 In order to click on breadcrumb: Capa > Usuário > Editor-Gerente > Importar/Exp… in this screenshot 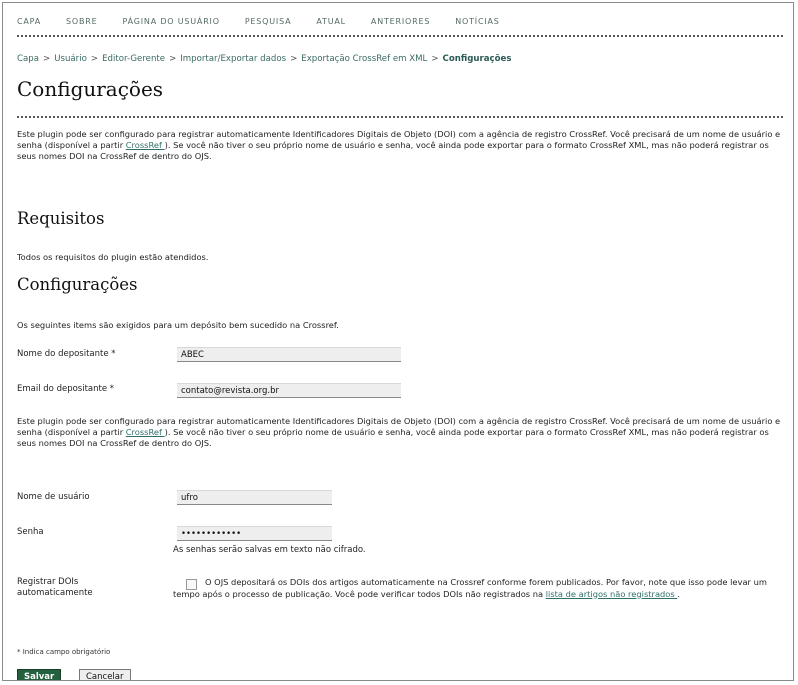, I will do `click(264, 59)`.